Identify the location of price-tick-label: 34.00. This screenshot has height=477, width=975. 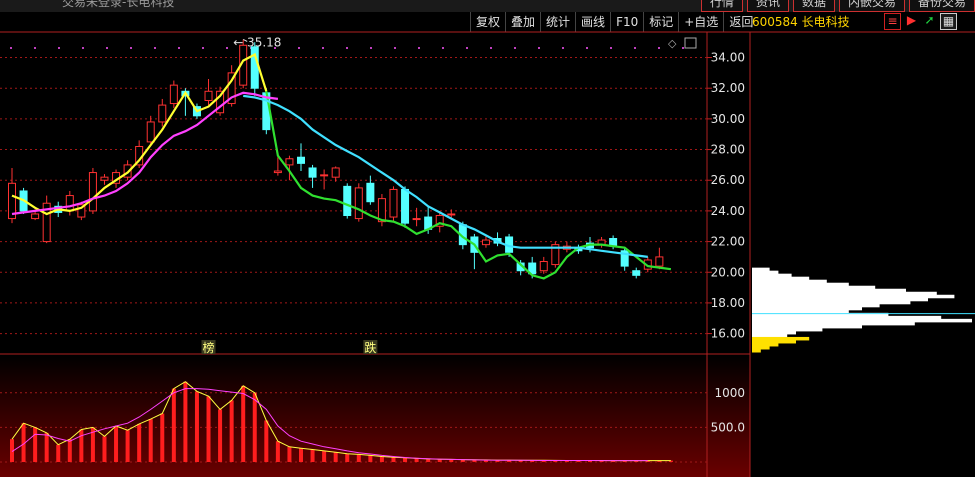
(728, 58).